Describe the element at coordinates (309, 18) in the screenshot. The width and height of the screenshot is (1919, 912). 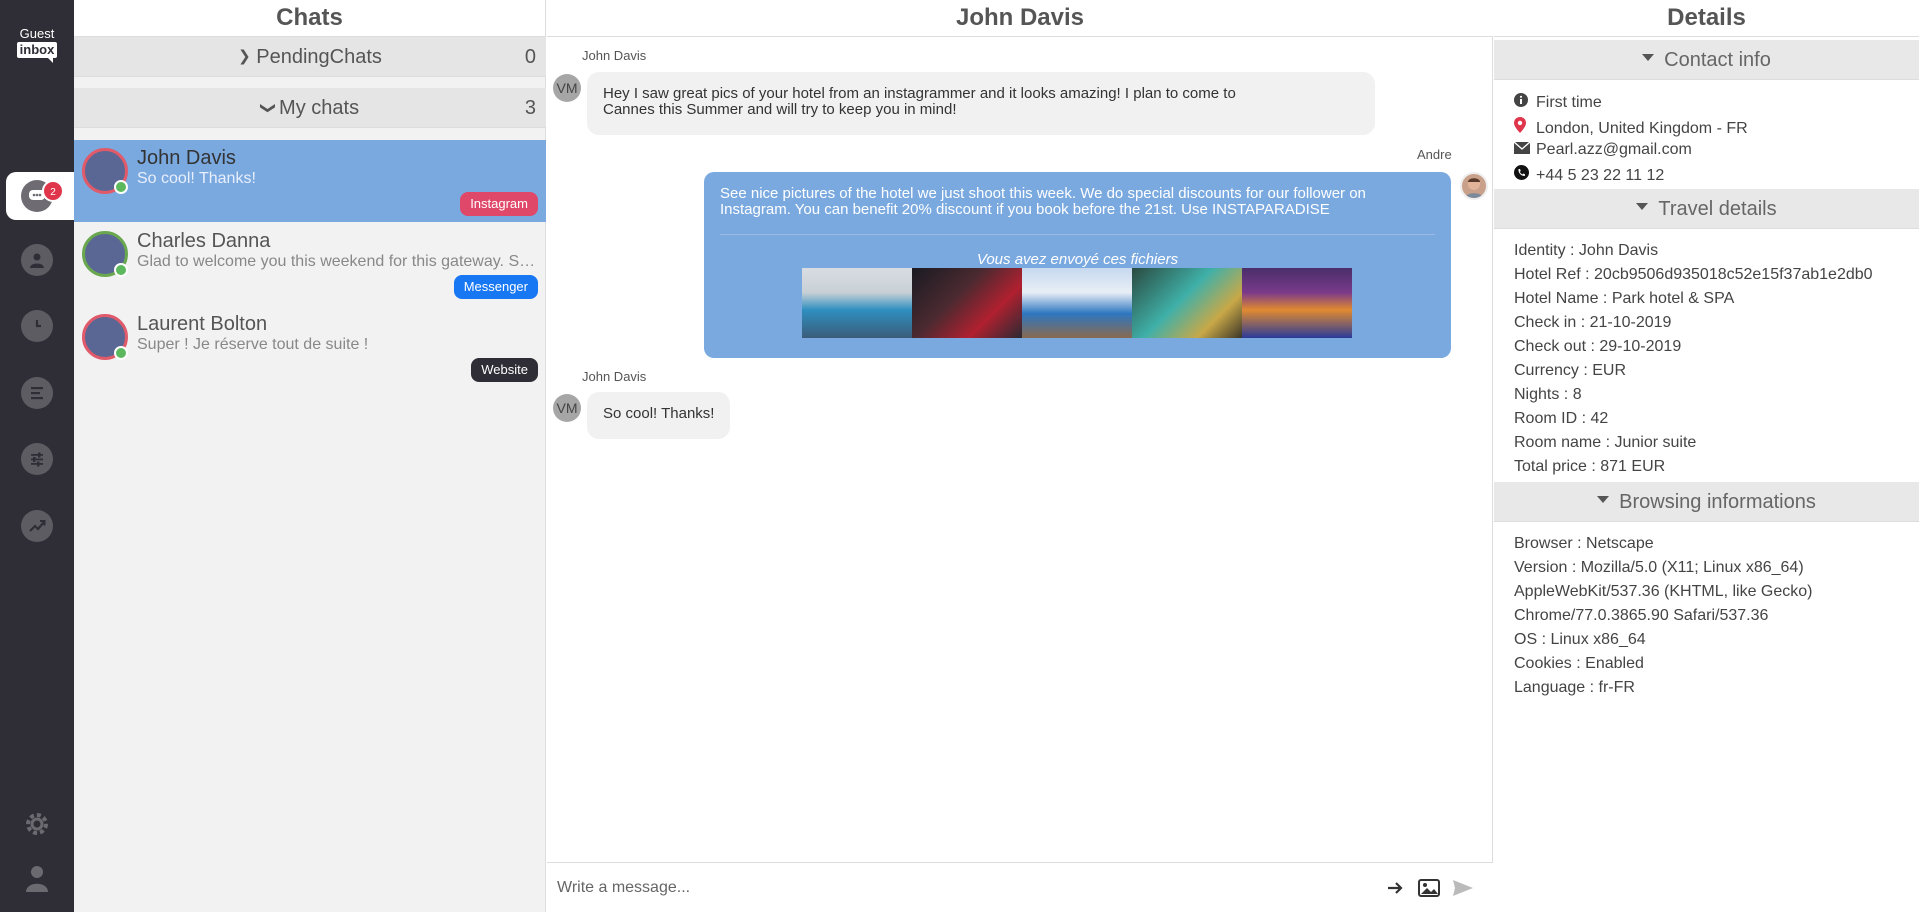
I see `chats-title: Chats` at that location.